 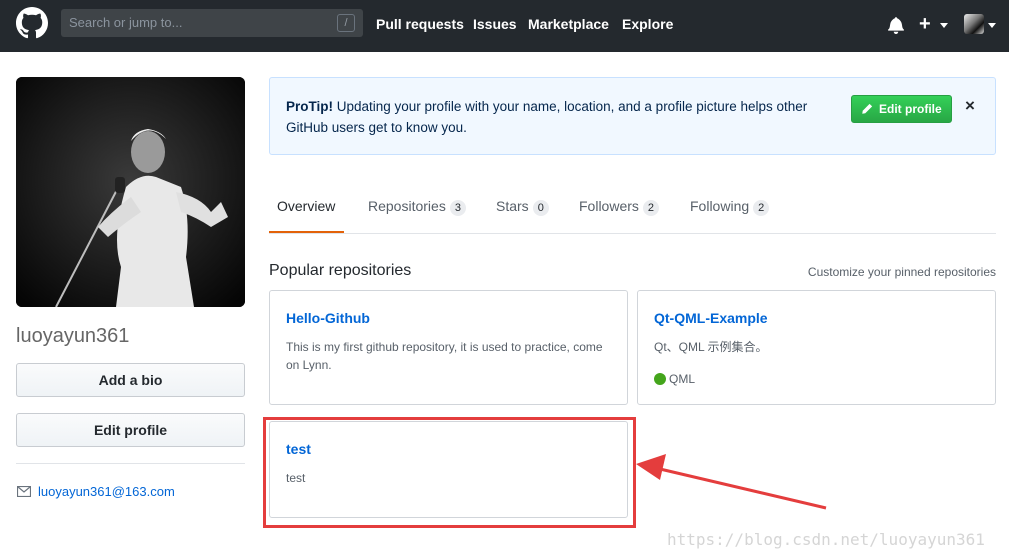 I want to click on tab-label: Following, so click(x=720, y=206).